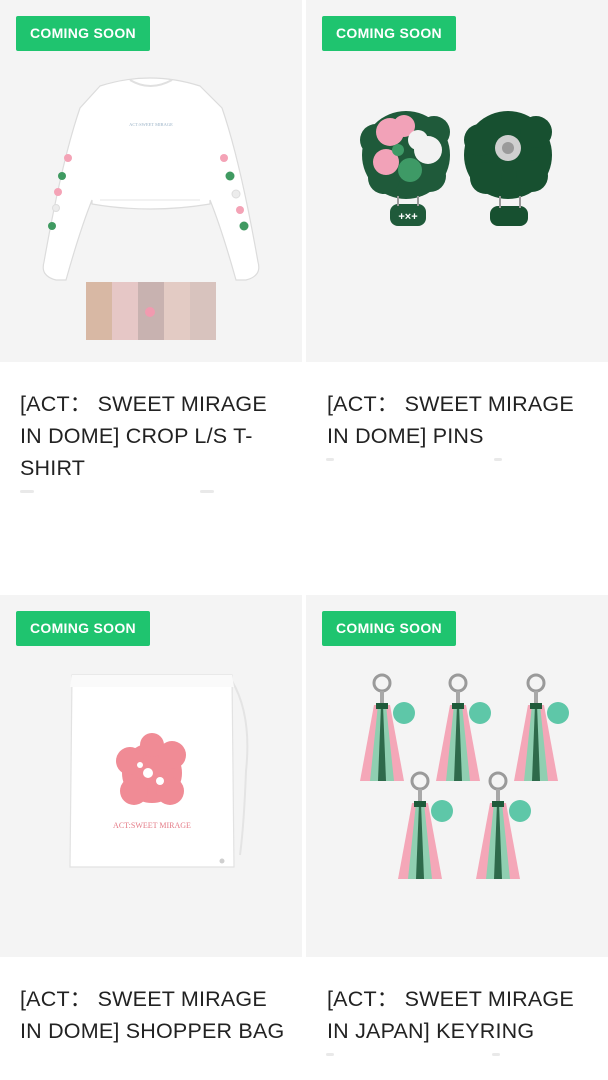 The image size is (608, 1080). Describe the element at coordinates (152, 825) in the screenshot. I see `bag-print-text: ACT:SWEET MIRAGE` at that location.